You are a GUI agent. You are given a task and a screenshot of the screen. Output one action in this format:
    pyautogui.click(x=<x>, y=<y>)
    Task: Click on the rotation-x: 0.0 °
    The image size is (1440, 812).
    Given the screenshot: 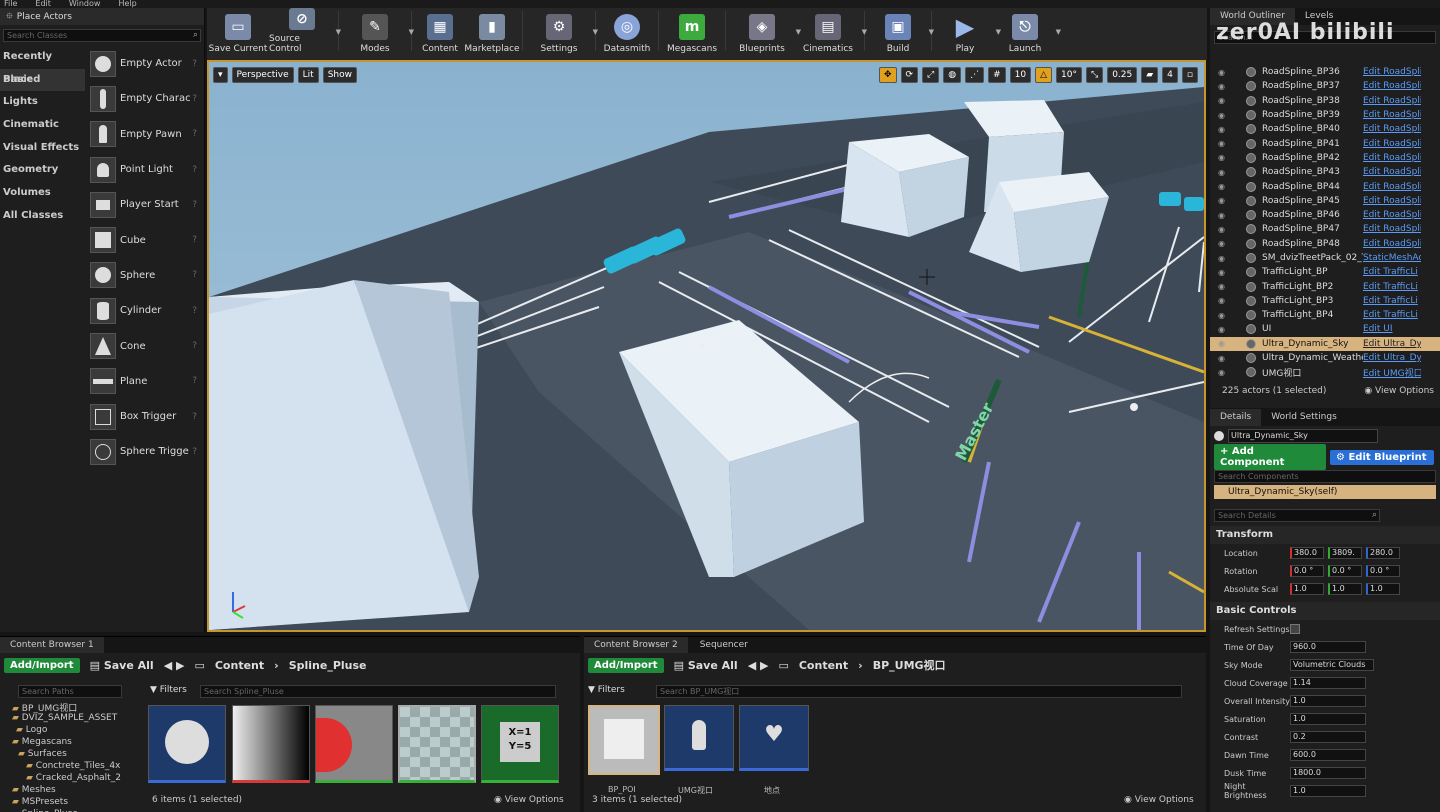 What is the action you would take?
    pyautogui.click(x=1307, y=571)
    